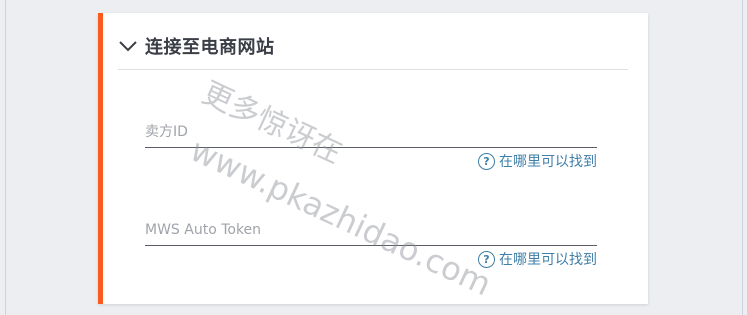  What do you see at coordinates (548, 260) in the screenshot?
I see `mws-token-help-text: 在哪里可以找到` at bounding box center [548, 260].